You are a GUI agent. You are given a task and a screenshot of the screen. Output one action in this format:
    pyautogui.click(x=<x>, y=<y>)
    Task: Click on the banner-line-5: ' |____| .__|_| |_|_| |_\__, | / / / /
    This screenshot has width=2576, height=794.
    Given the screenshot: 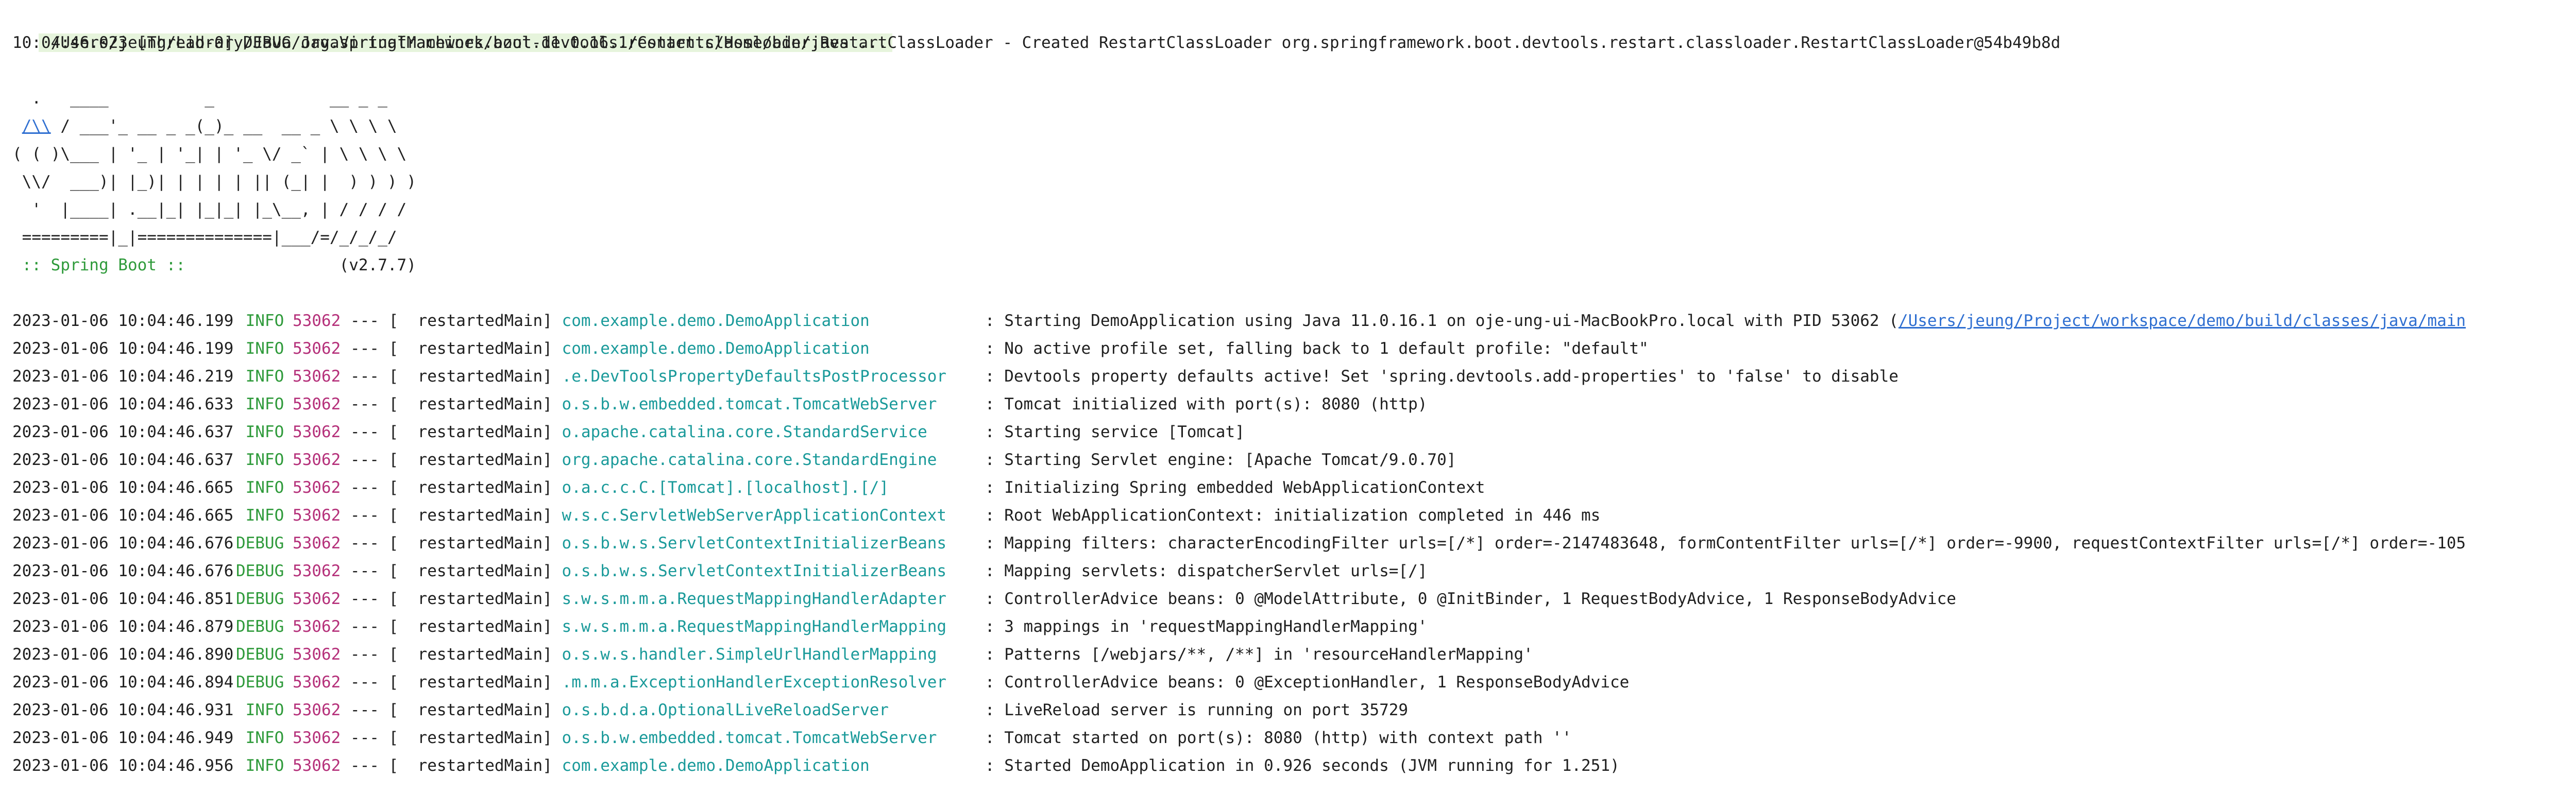 What is the action you would take?
    pyautogui.click(x=209, y=209)
    